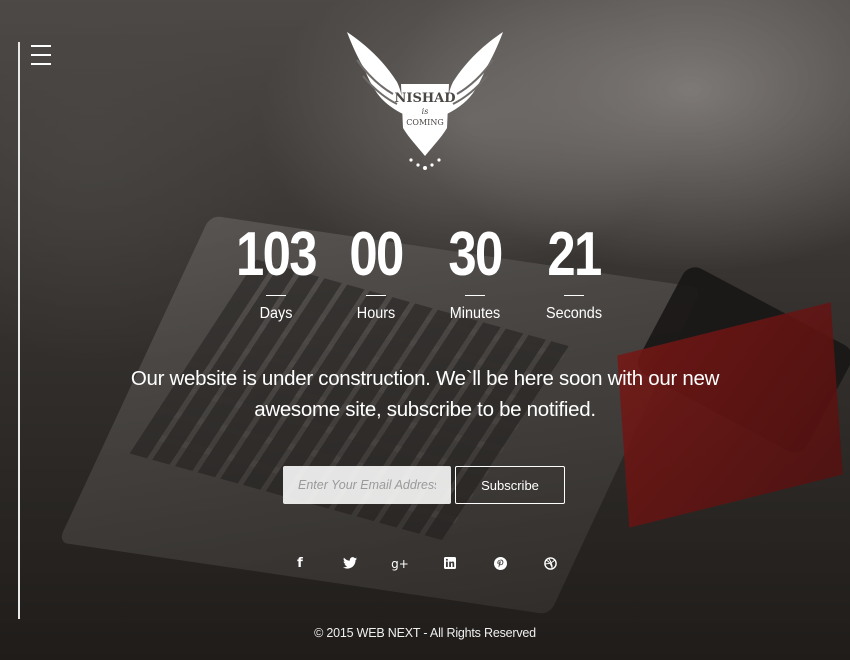 The height and width of the screenshot is (660, 850). What do you see at coordinates (350, 564) in the screenshot?
I see `twitter-icon` at bounding box center [350, 564].